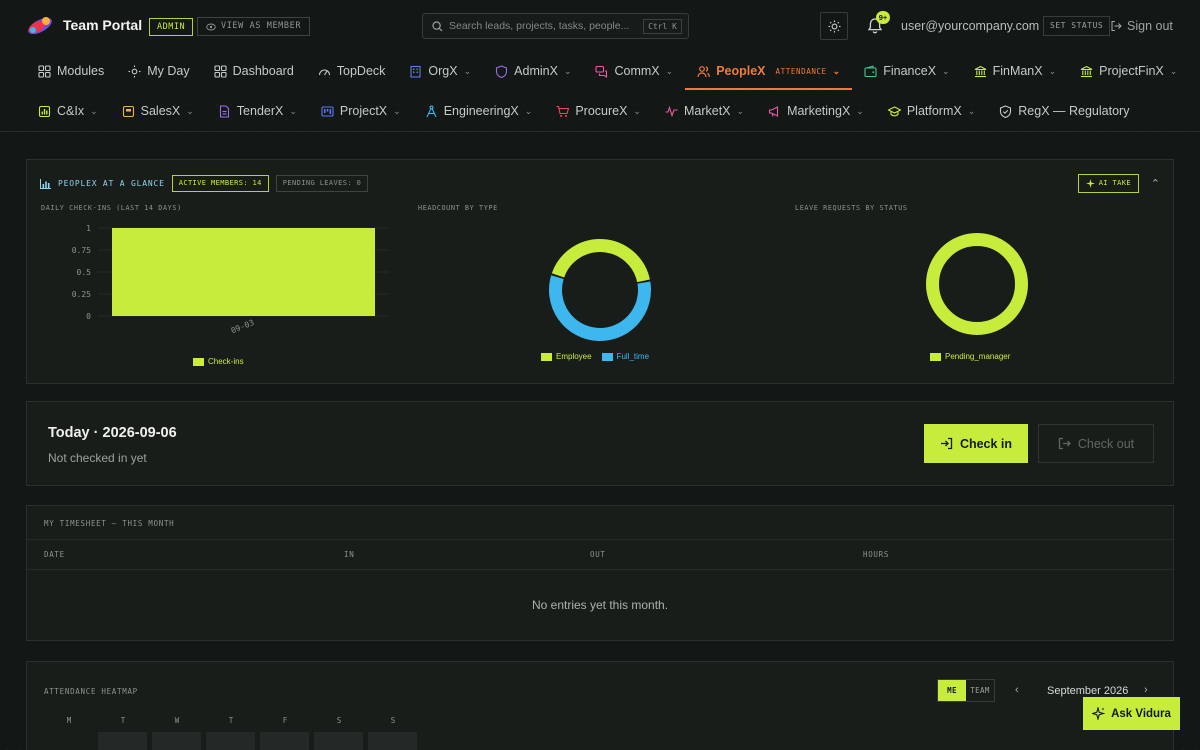 The height and width of the screenshot is (750, 1200). I want to click on weekday-label: F, so click(285, 720).